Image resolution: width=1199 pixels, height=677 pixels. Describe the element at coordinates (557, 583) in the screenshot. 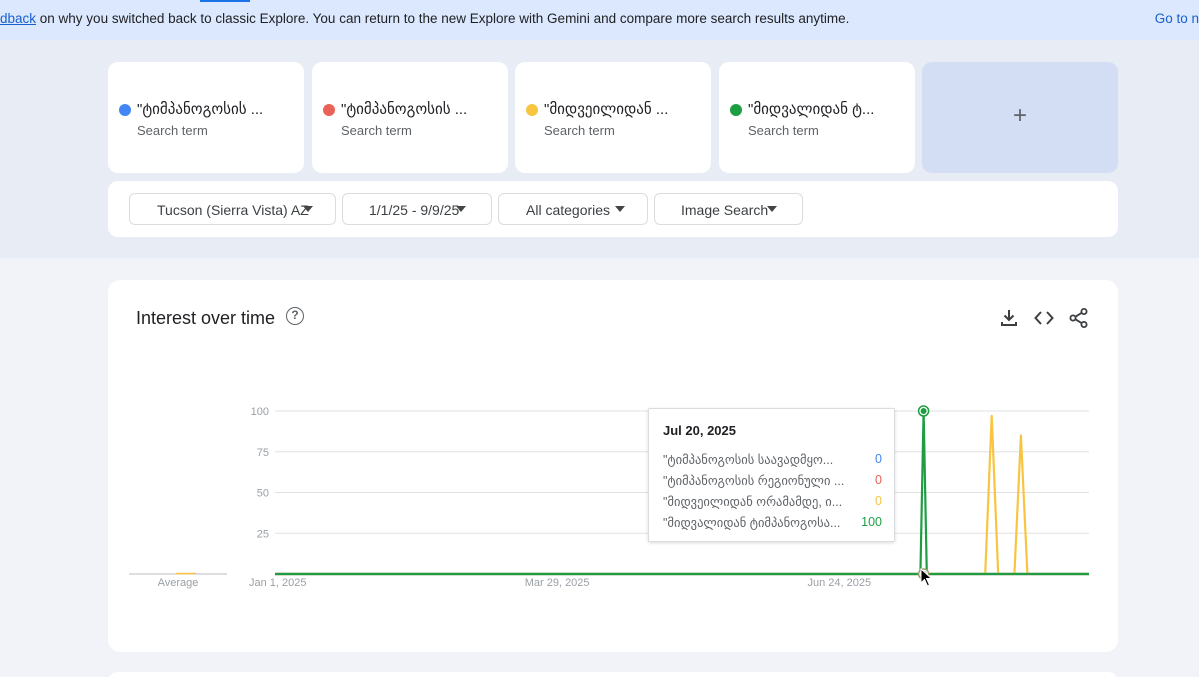

I see `x-tick-label: Mar 29, 2025` at that location.